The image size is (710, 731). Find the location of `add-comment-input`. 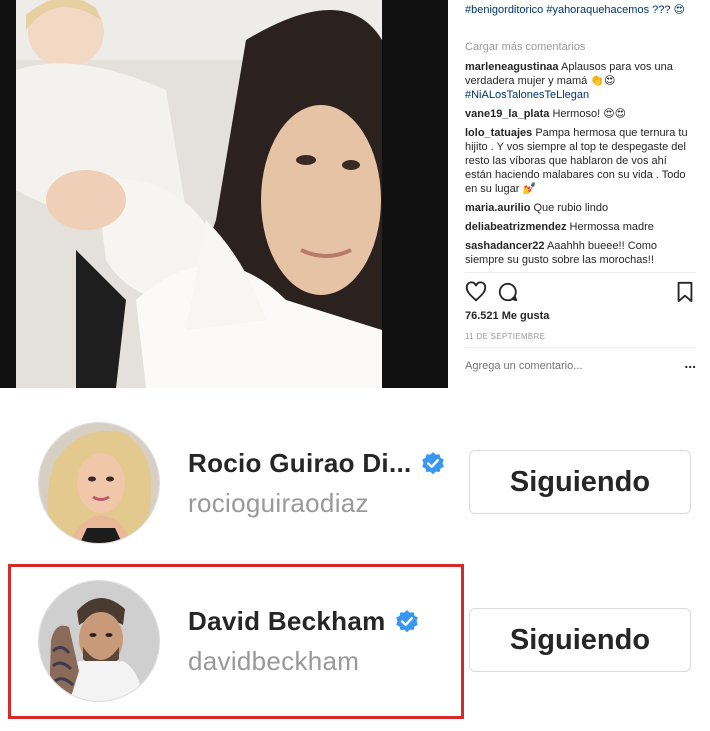

add-comment-input is located at coordinates (565, 366).